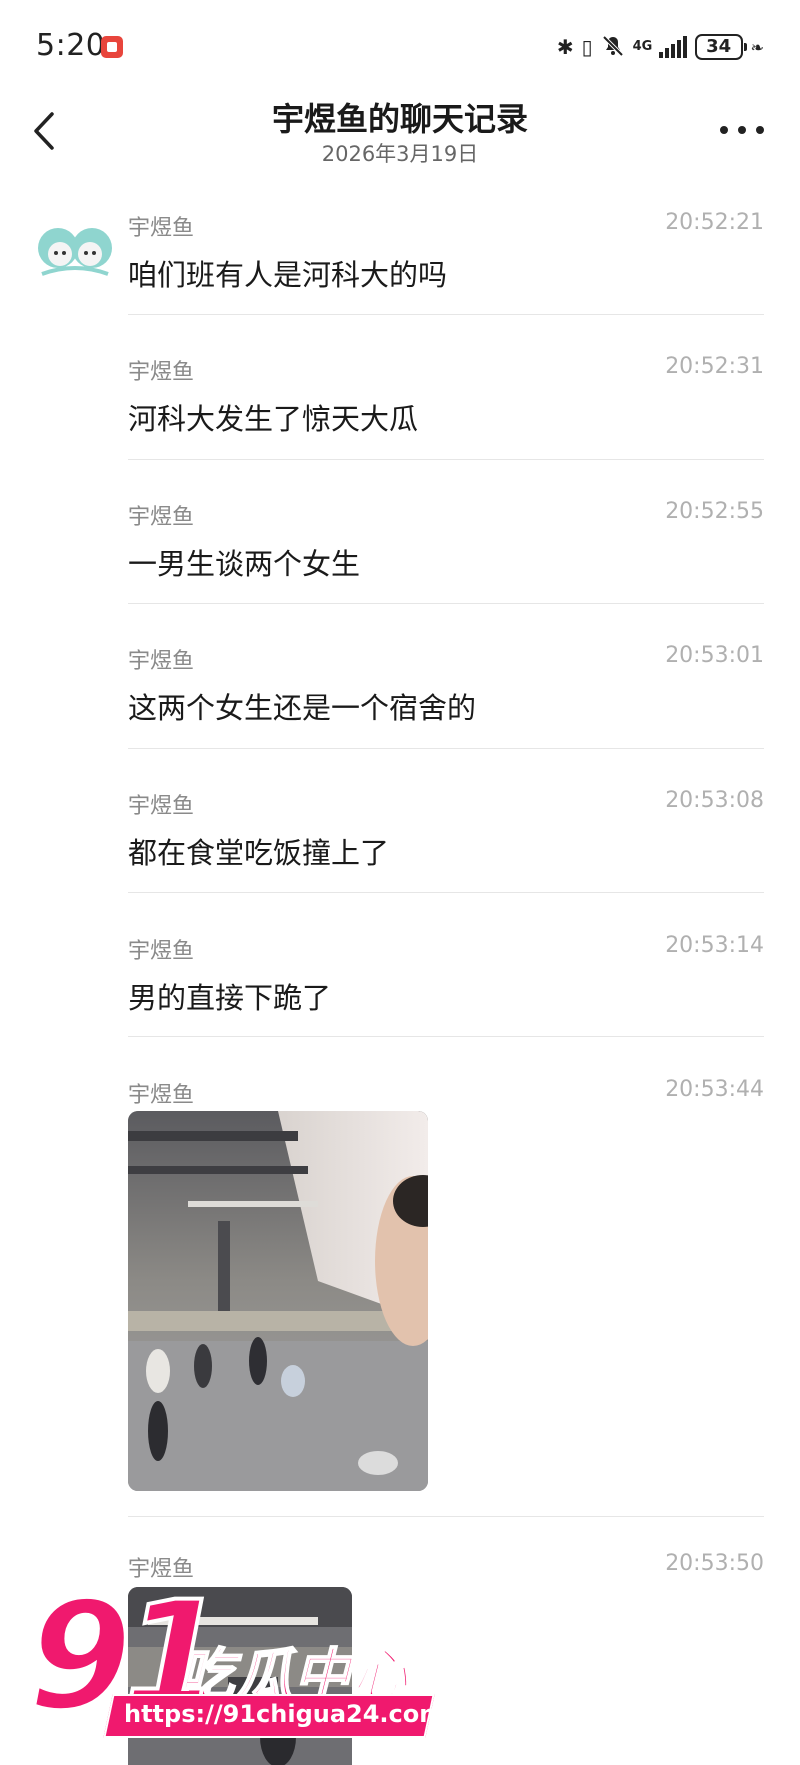 The width and height of the screenshot is (800, 1765). I want to click on status-icons: ✱ ▯ 4G 34 ❧, so click(660, 47).